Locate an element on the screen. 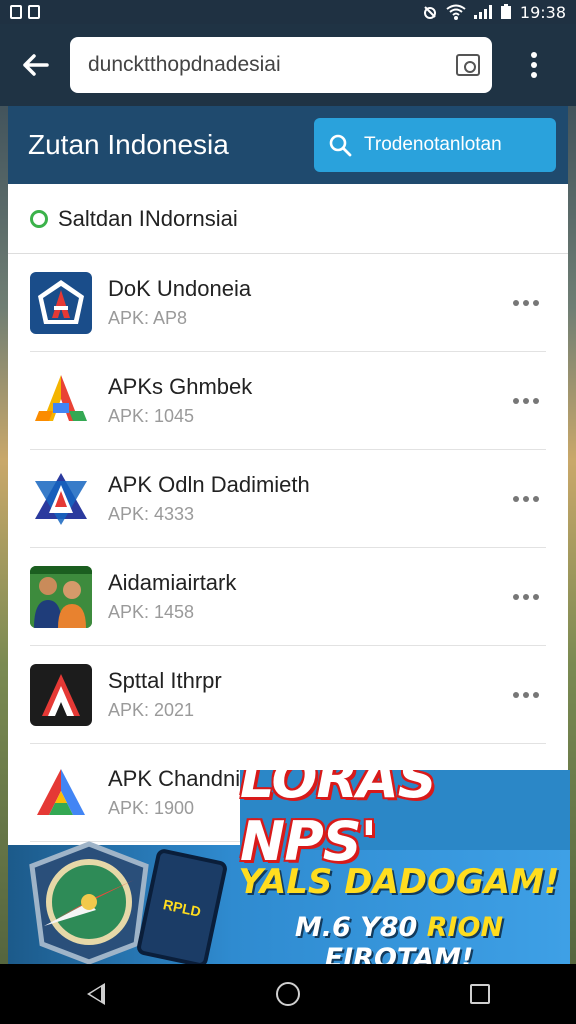 The width and height of the screenshot is (576, 1024). ad-line-2: M.6 Y80 RION EIROTAM! is located at coordinates (399, 938).